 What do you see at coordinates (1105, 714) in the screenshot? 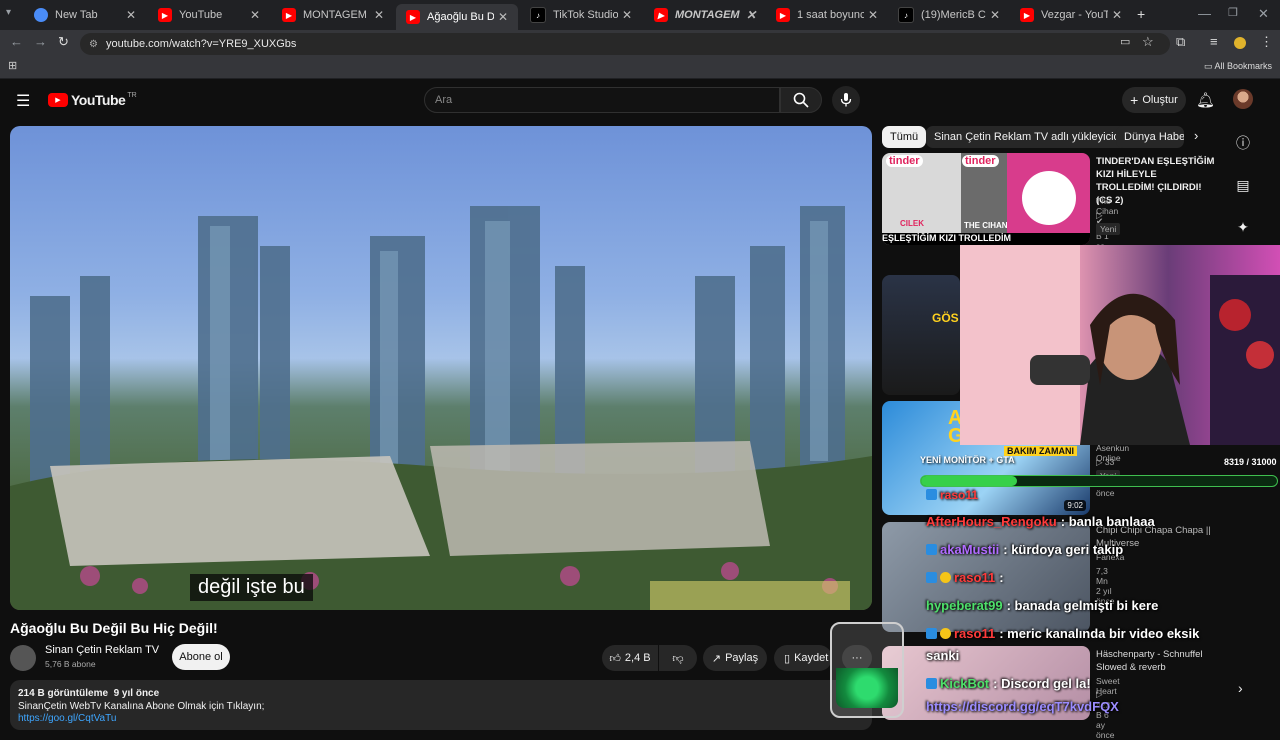
I see `recommendation-stats: ▷ 422 B 6 ay önce` at bounding box center [1105, 714].